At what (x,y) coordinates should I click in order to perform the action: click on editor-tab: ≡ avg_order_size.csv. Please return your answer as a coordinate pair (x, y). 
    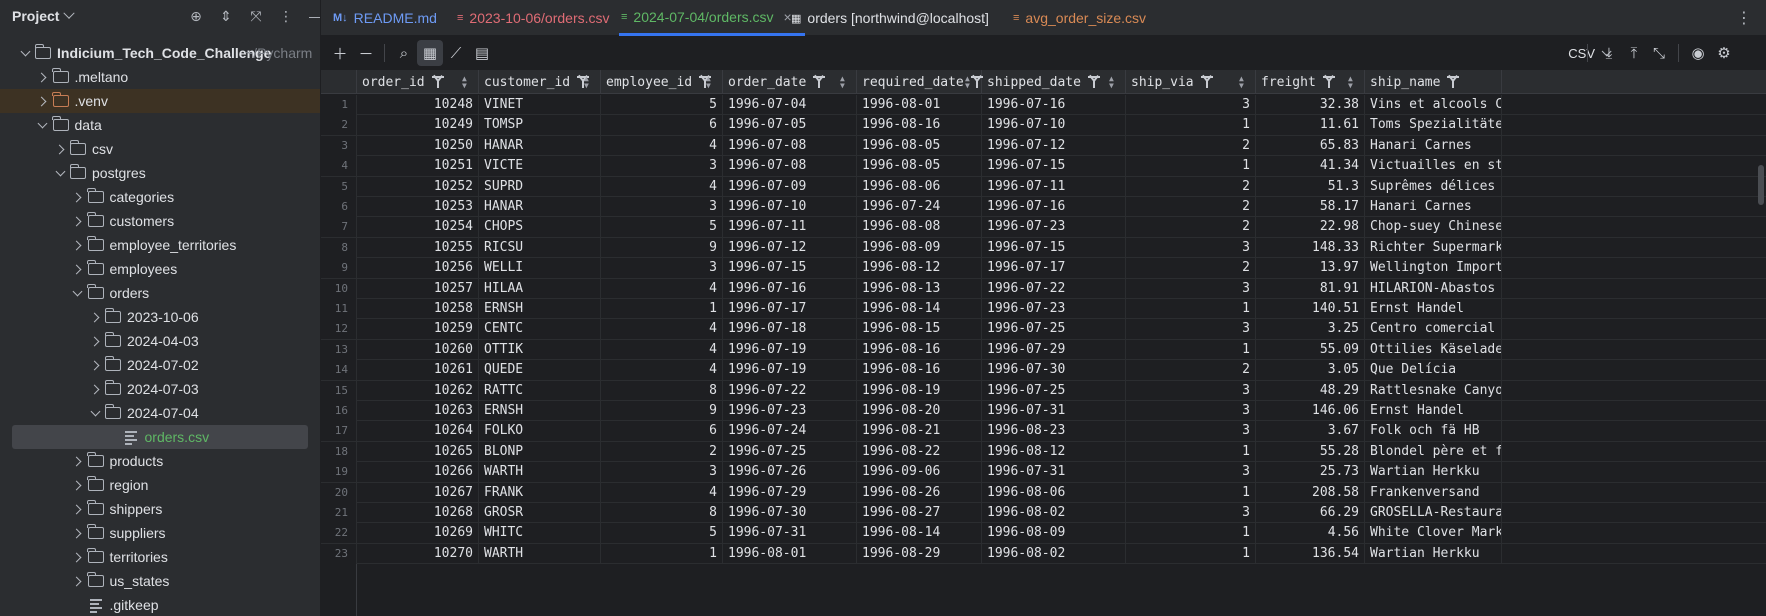
    Looking at the image, I should click on (1086, 18).